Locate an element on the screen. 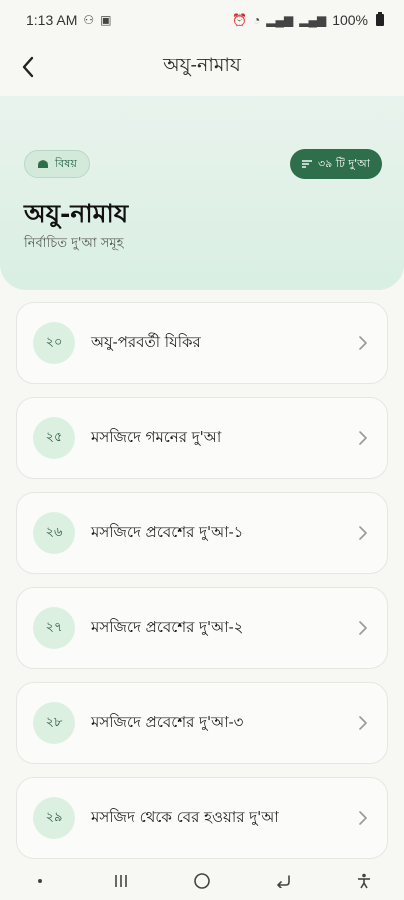 The image size is (404, 900). nav-dot-icon is located at coordinates (40, 881).